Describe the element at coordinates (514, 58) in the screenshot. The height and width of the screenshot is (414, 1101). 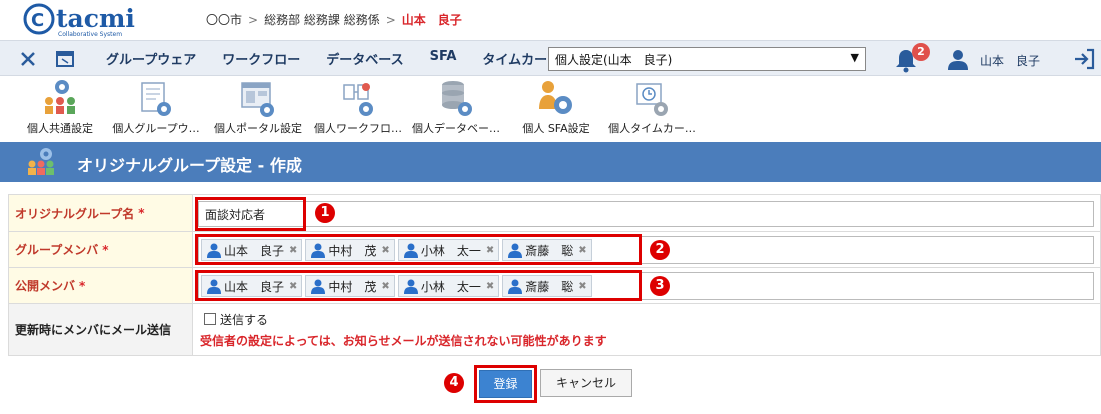
I see `nav-timecard: タイムカー` at that location.